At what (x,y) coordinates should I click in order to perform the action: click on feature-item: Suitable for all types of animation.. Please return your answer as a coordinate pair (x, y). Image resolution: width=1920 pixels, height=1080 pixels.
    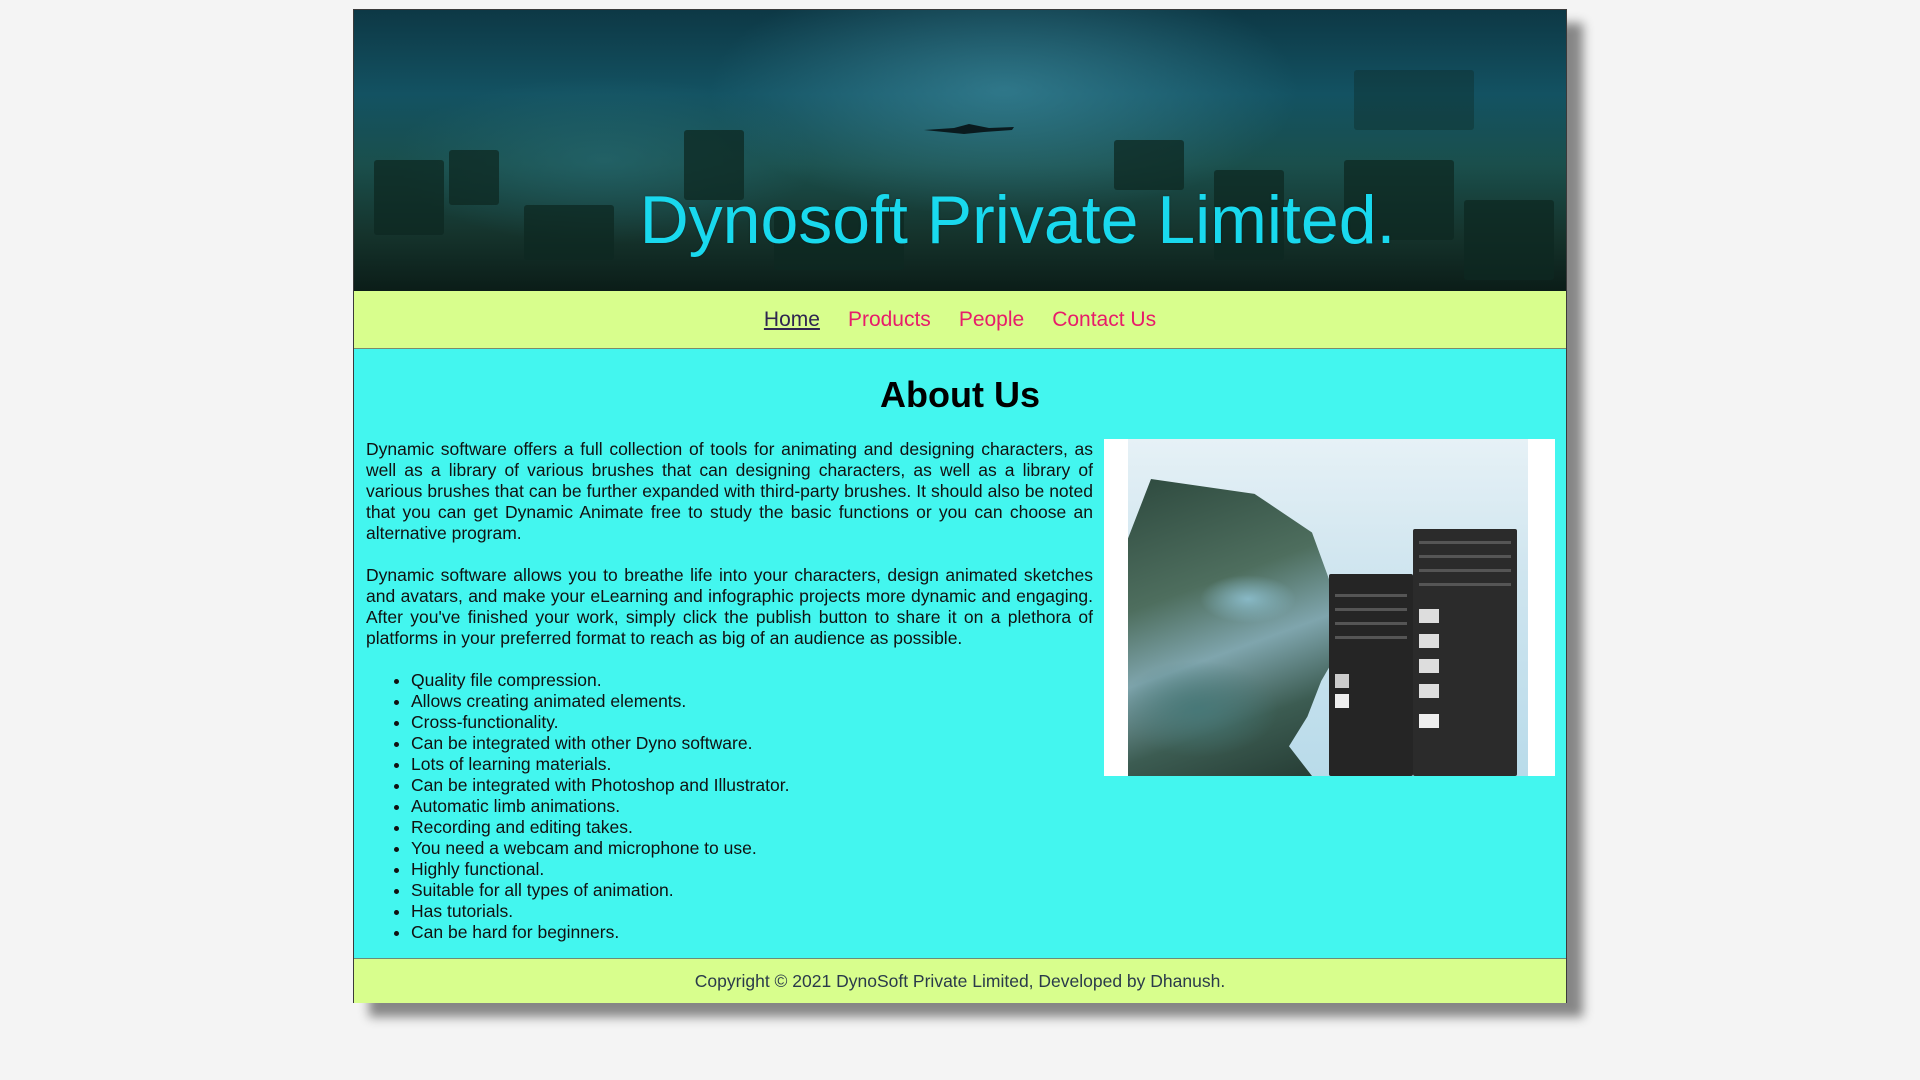
    Looking at the image, I should click on (752, 890).